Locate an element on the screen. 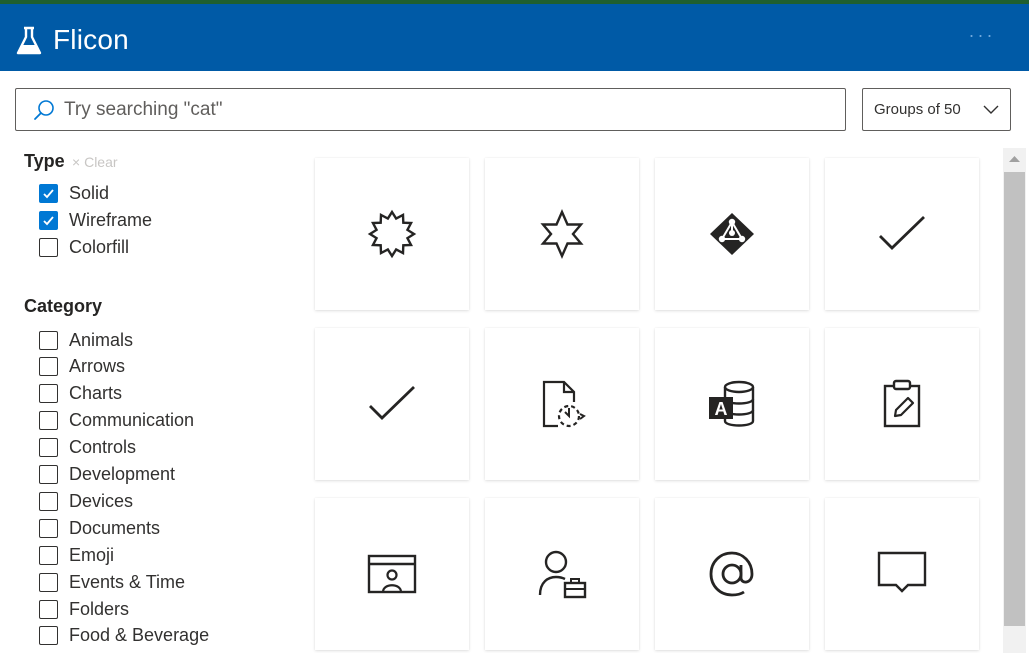 The width and height of the screenshot is (1029, 653). clipboard-edit-icon is located at coordinates (902, 403).